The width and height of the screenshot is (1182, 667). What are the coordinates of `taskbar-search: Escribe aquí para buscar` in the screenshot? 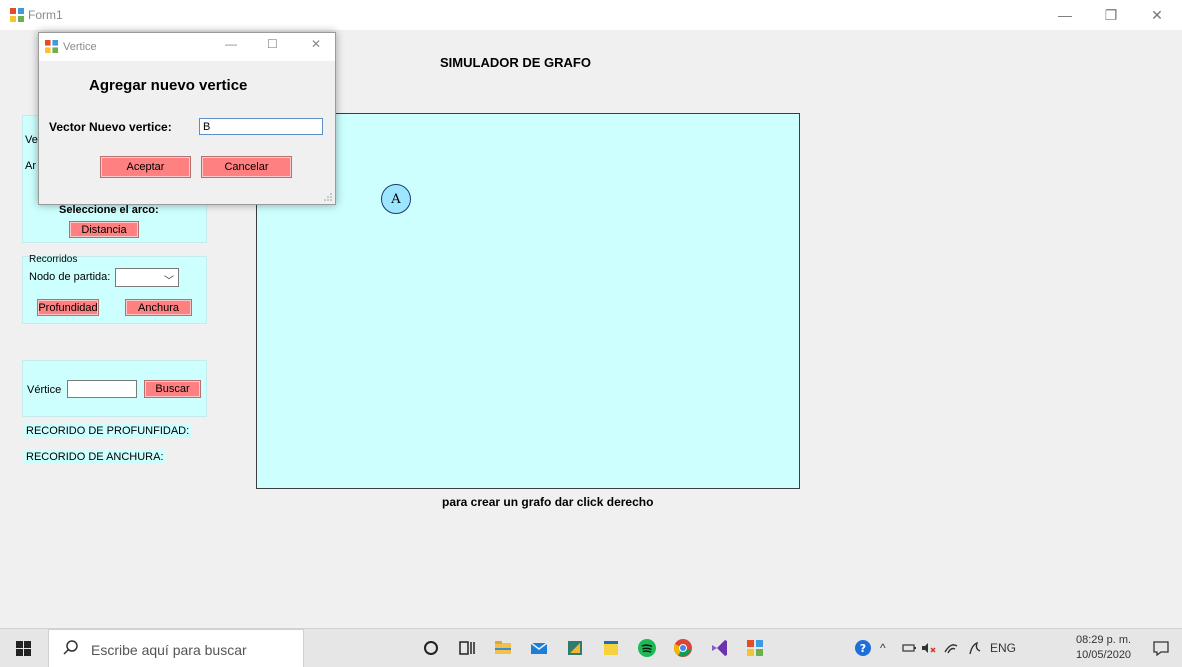 It's located at (176, 648).